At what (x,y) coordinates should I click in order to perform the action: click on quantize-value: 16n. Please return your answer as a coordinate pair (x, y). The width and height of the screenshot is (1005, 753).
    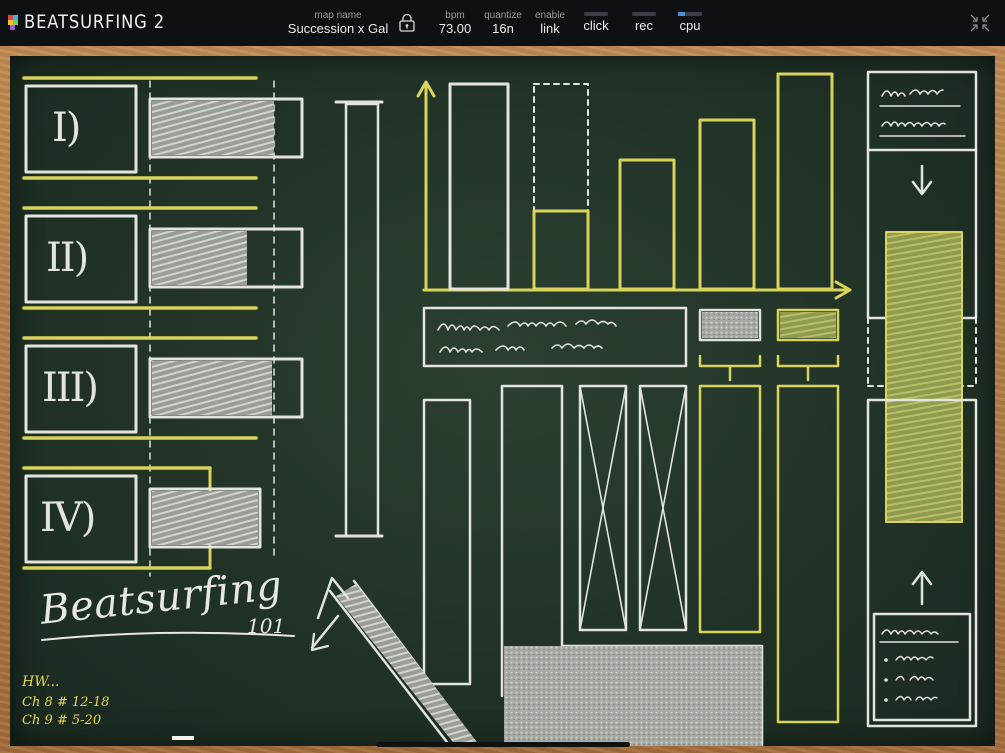
    Looking at the image, I should click on (503, 28).